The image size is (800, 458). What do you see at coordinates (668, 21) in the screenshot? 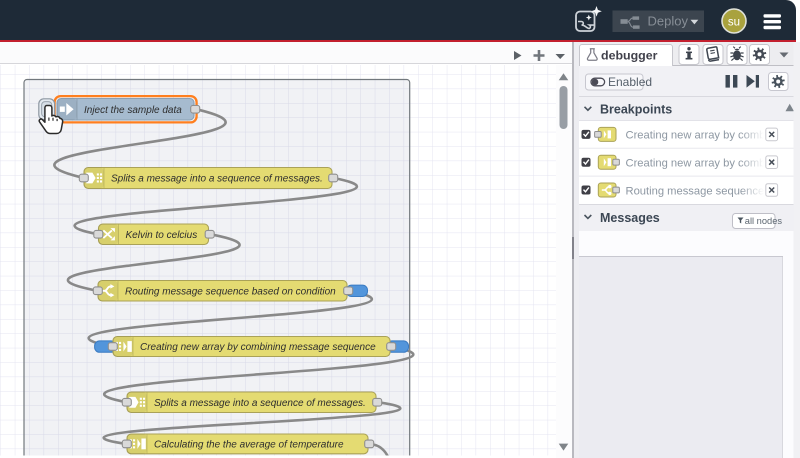
I see `svg-text: Deploy` at bounding box center [668, 21].